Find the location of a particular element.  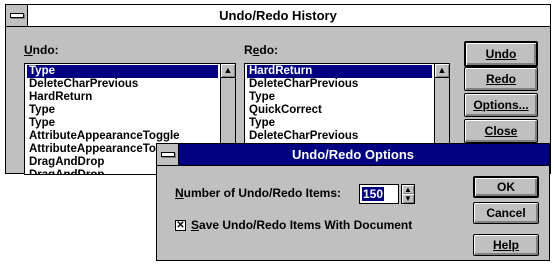

number-items-spinner: ▲ ▼ is located at coordinates (408, 194).